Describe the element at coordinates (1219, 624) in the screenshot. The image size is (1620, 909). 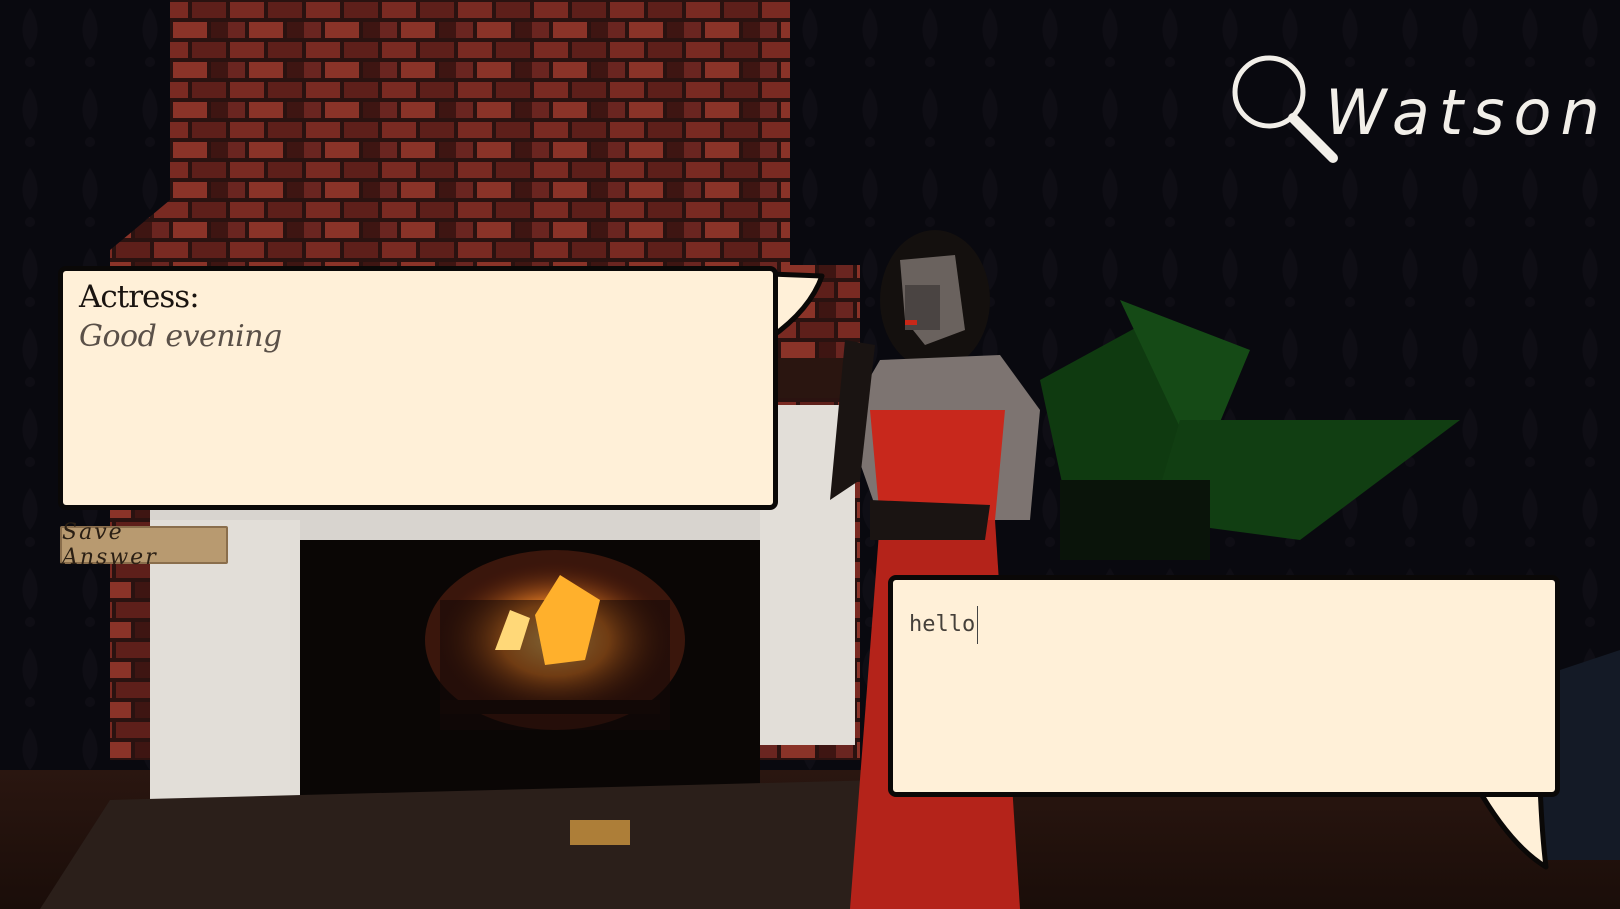
I see `answer-input` at that location.